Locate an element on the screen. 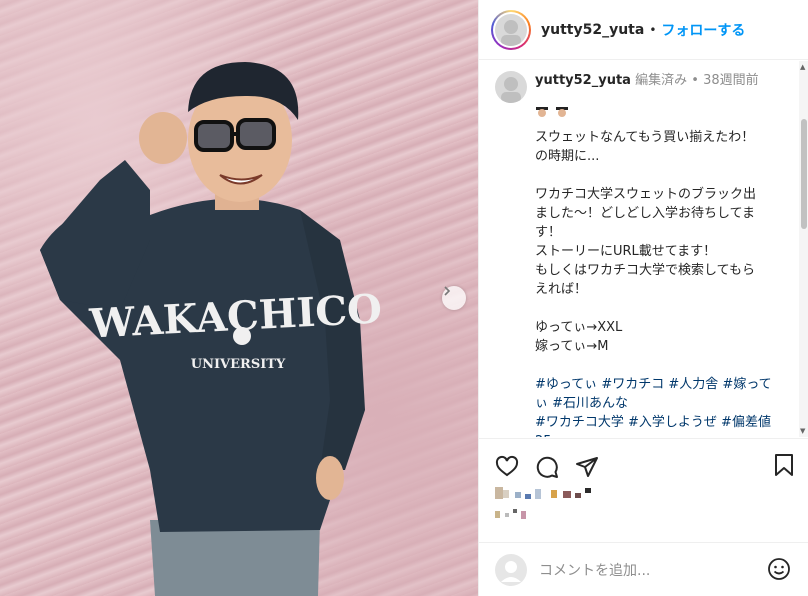 This screenshot has width=808, height=596. scroll-up-icon: ▲ is located at coordinates (802, 67).